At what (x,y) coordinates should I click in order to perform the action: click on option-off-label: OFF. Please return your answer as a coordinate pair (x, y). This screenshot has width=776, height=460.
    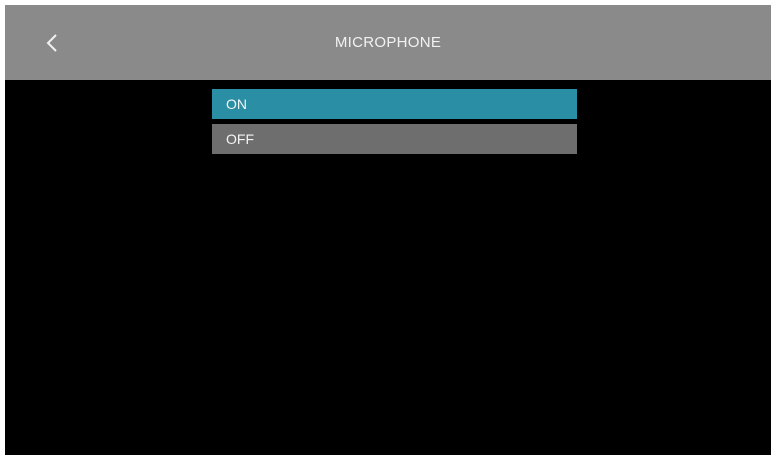
    Looking at the image, I should click on (240, 139).